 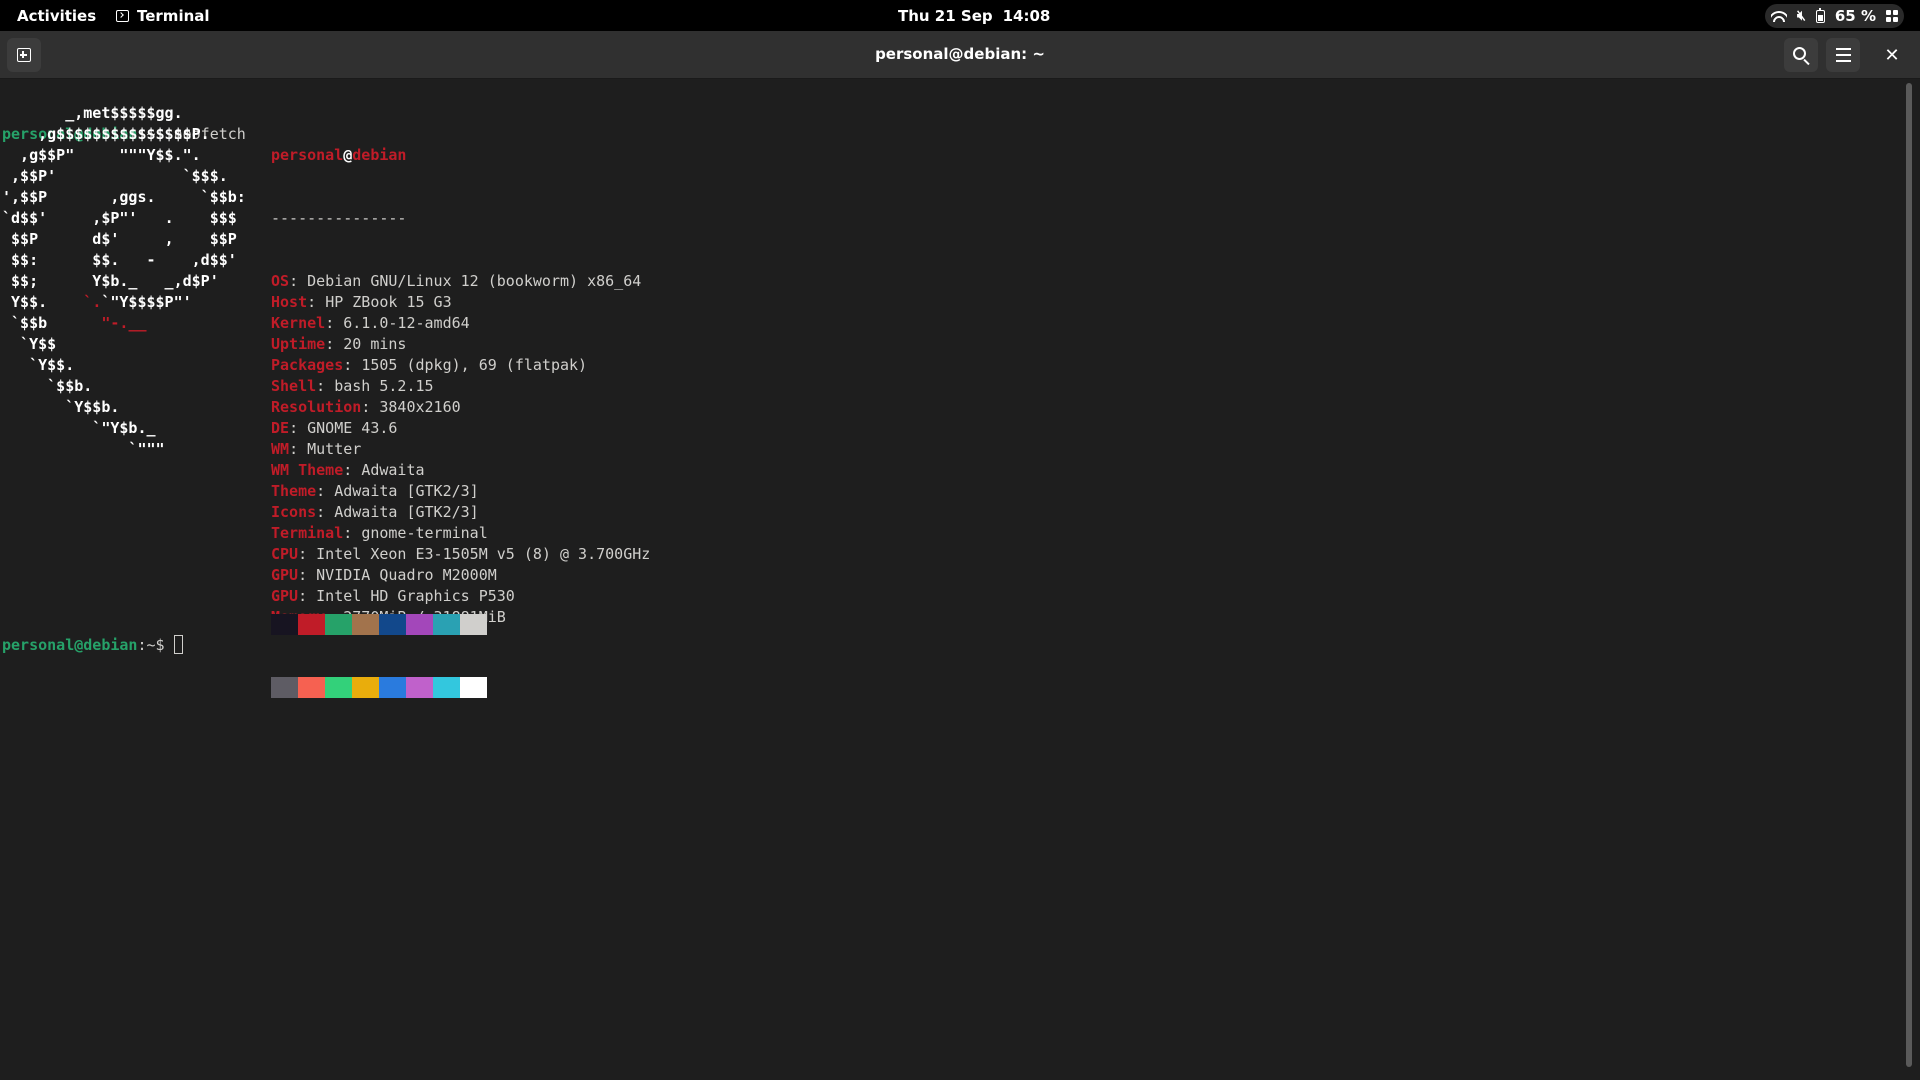 I want to click on new-tab-icon, so click(x=24, y=55).